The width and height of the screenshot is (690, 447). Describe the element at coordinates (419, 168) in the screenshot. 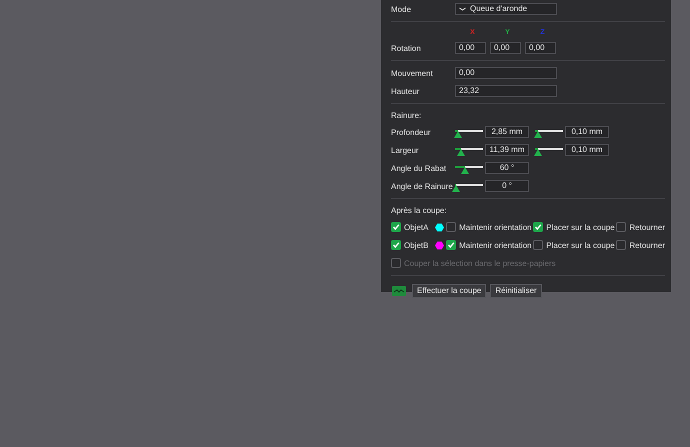

I see `field-label: Angle du Rabat` at that location.